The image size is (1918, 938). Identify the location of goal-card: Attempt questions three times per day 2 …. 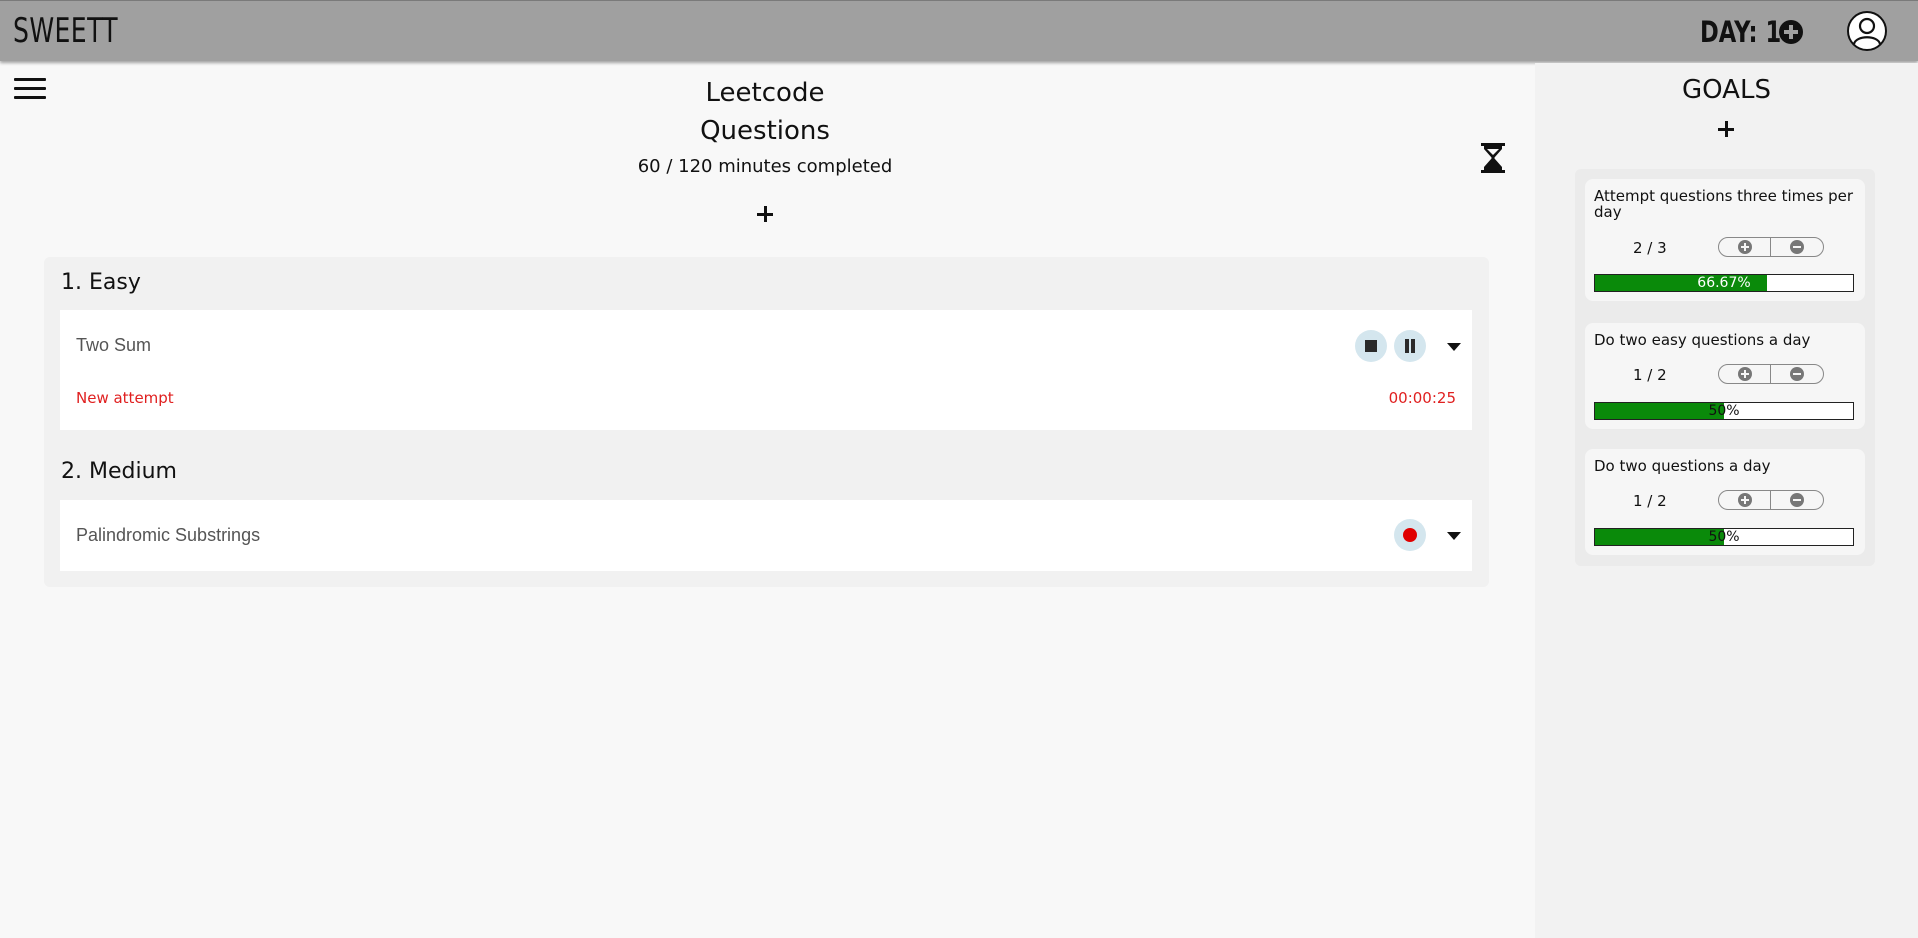
(1725, 240).